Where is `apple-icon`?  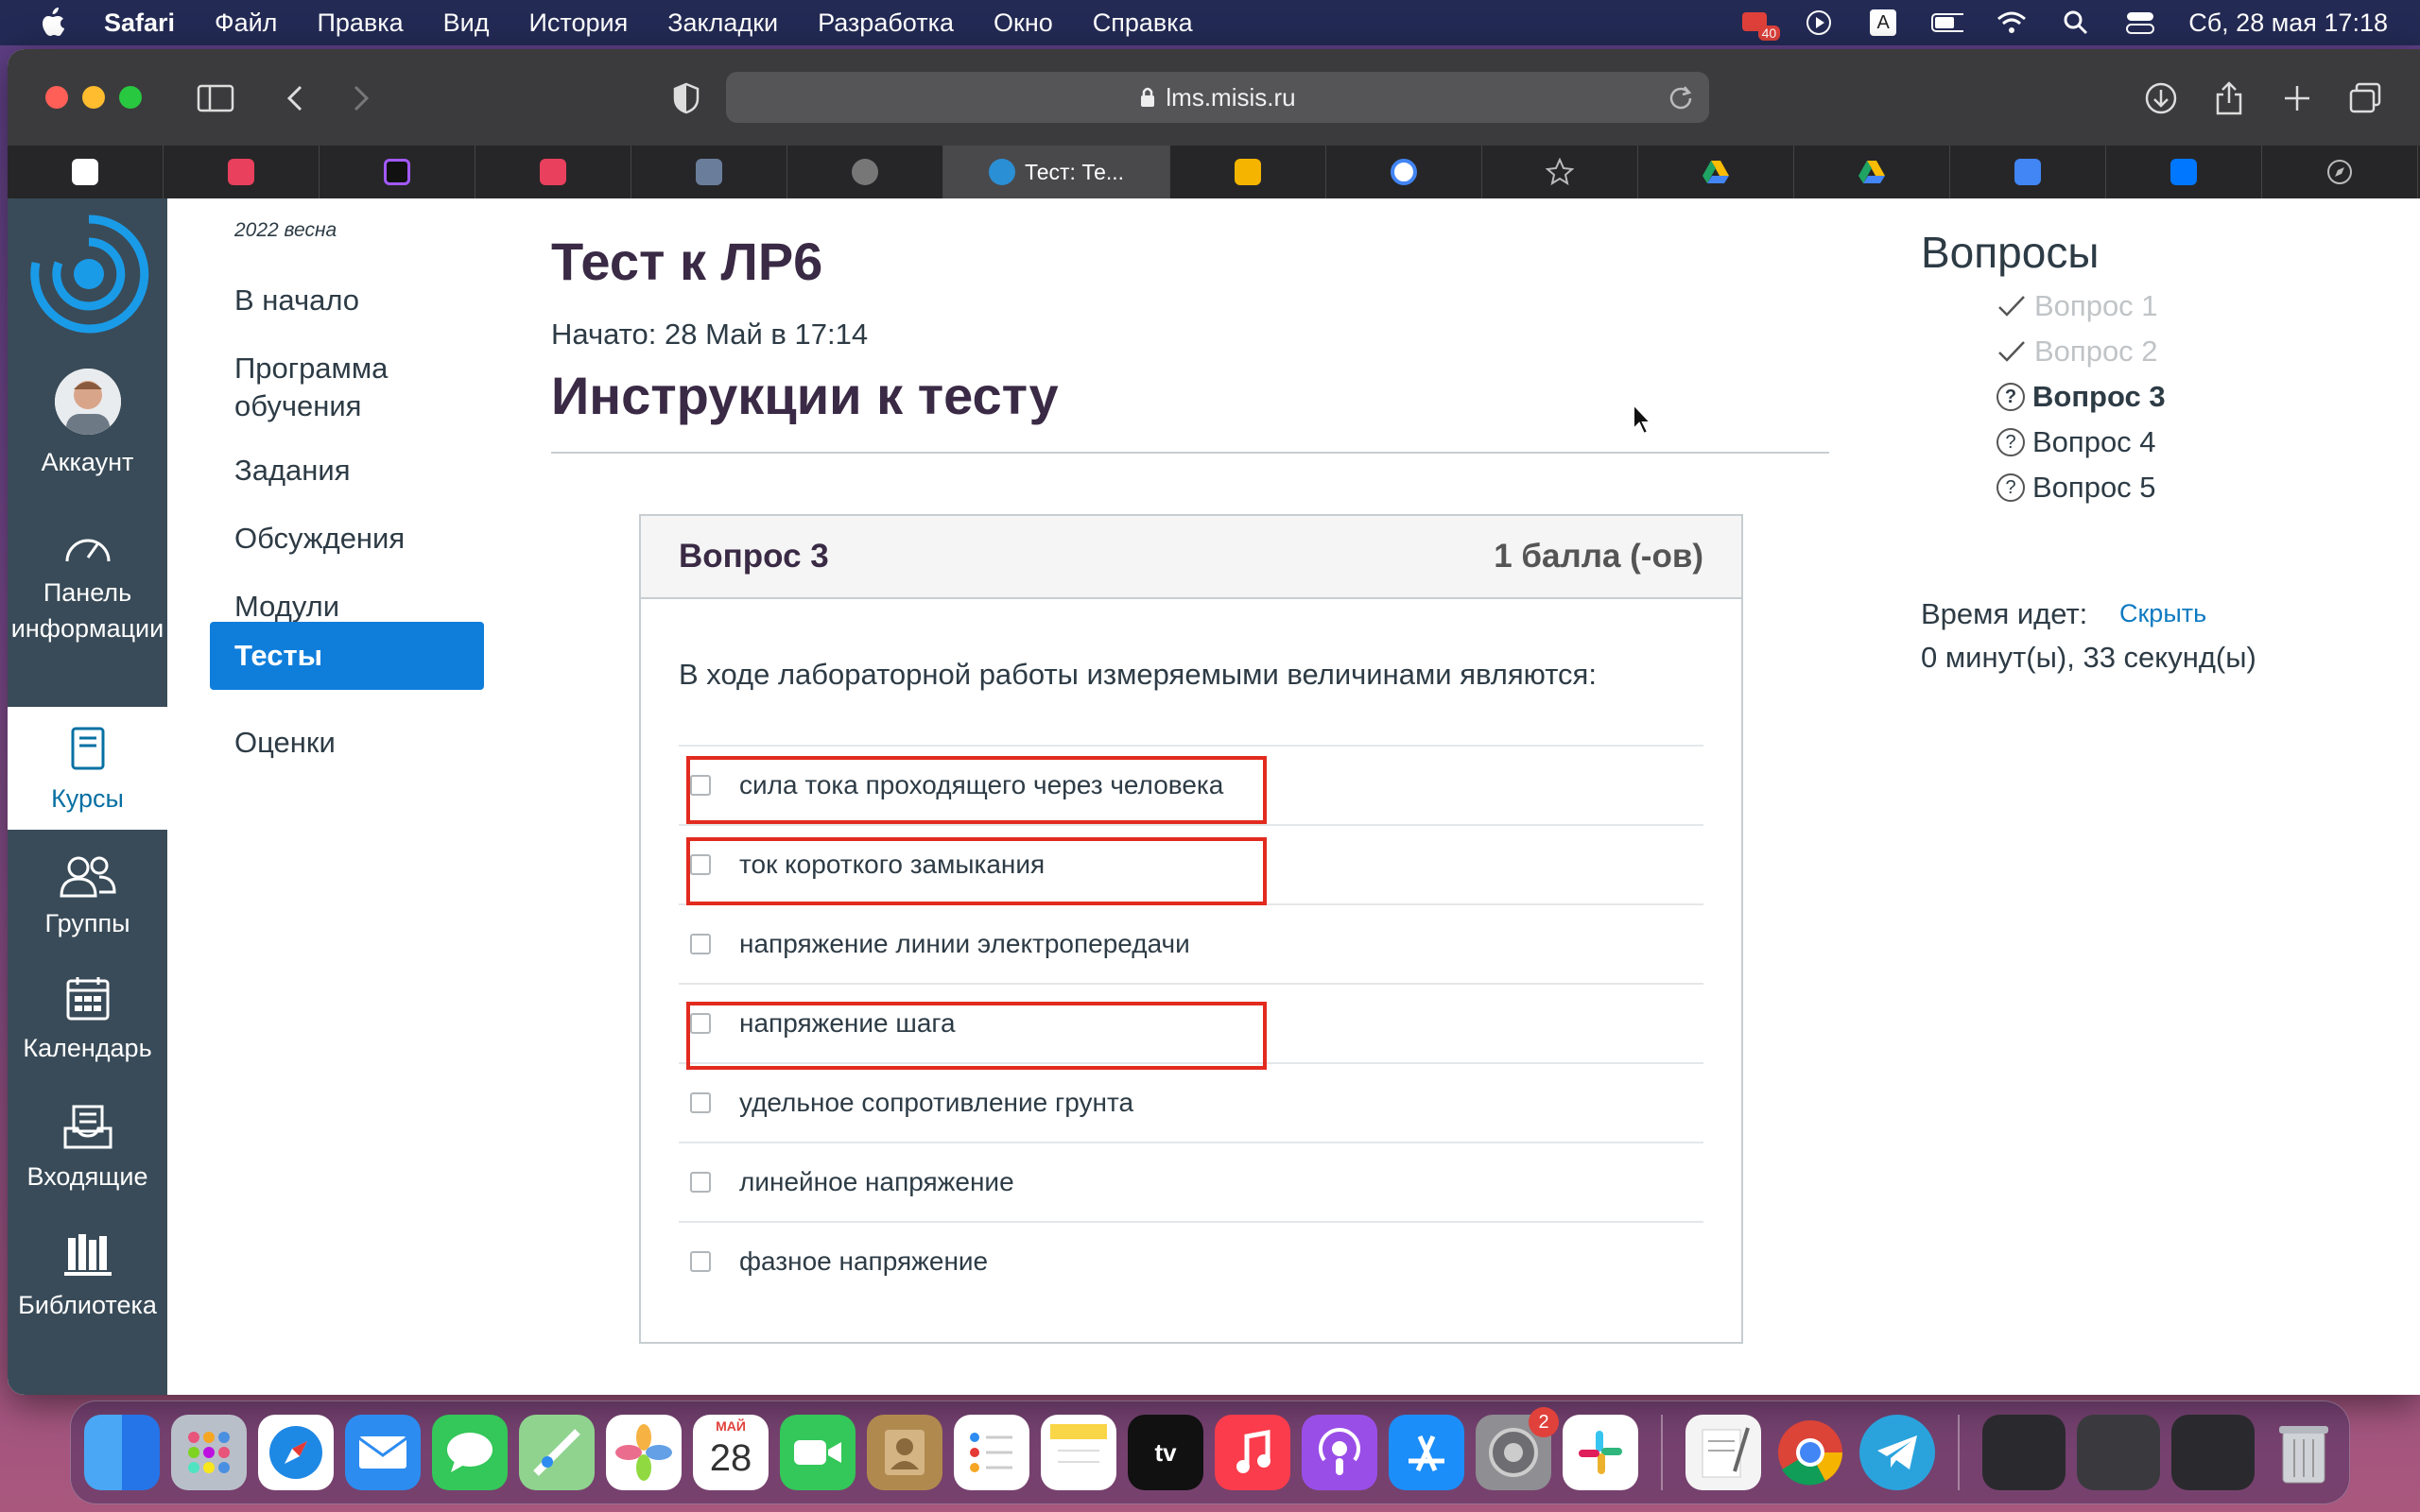
apple-icon is located at coordinates (52, 23).